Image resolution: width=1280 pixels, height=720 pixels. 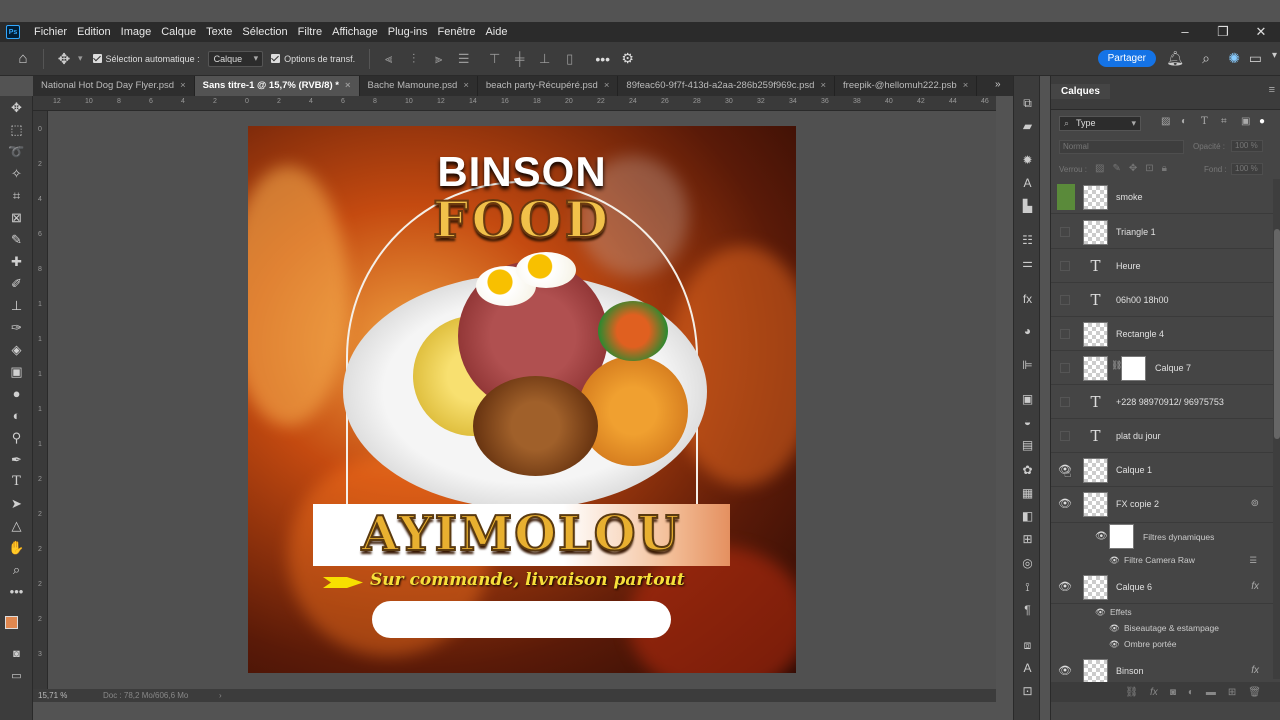 What do you see at coordinates (1191, 692) in the screenshot?
I see `adjustment-layer-icon: ◐` at bounding box center [1191, 692].